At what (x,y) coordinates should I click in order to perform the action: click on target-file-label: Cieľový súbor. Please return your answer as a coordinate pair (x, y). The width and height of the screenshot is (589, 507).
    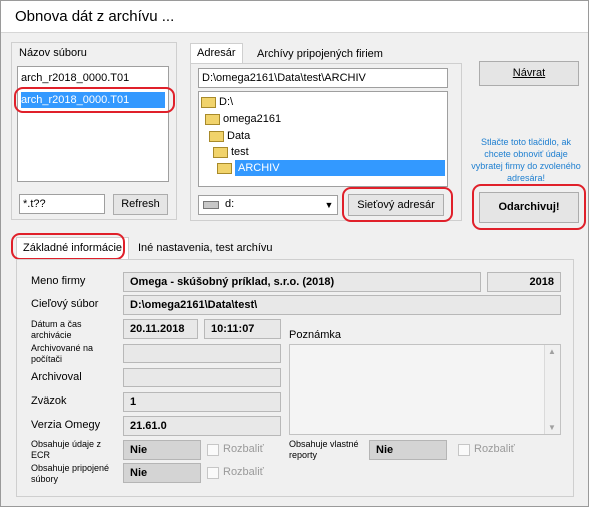
    Looking at the image, I should click on (65, 304).